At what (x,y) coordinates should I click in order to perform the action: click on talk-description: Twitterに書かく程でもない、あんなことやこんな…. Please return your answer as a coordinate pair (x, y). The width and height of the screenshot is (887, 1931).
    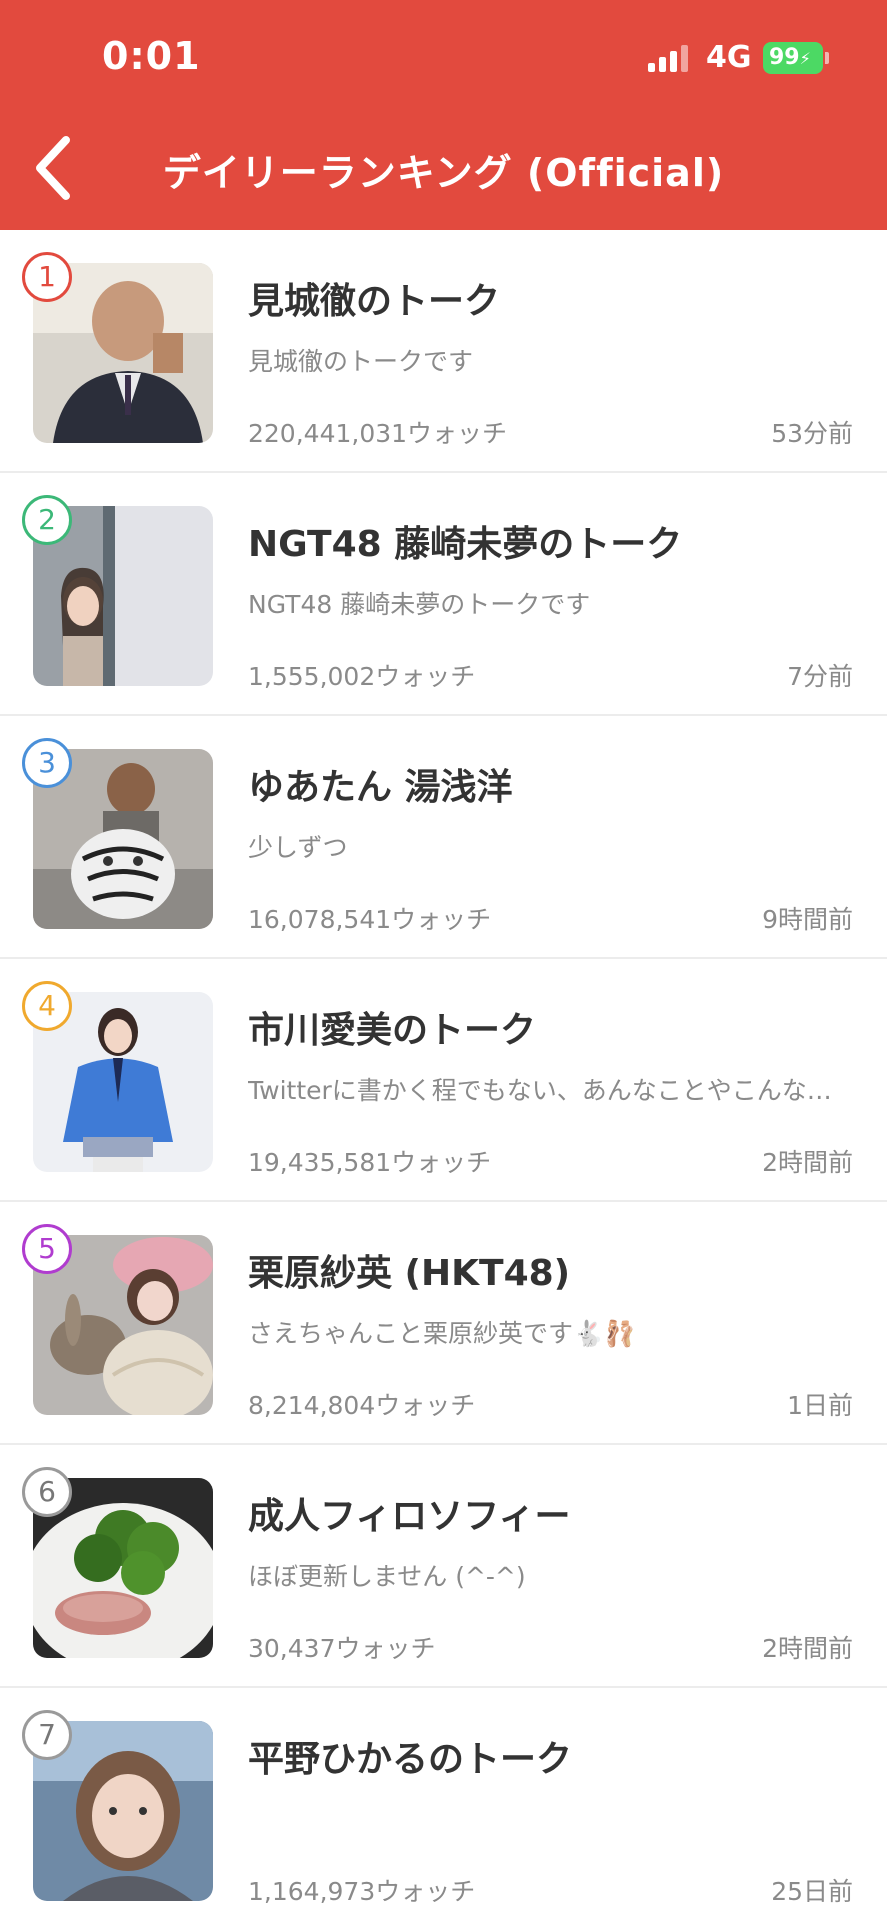
    Looking at the image, I should click on (540, 1090).